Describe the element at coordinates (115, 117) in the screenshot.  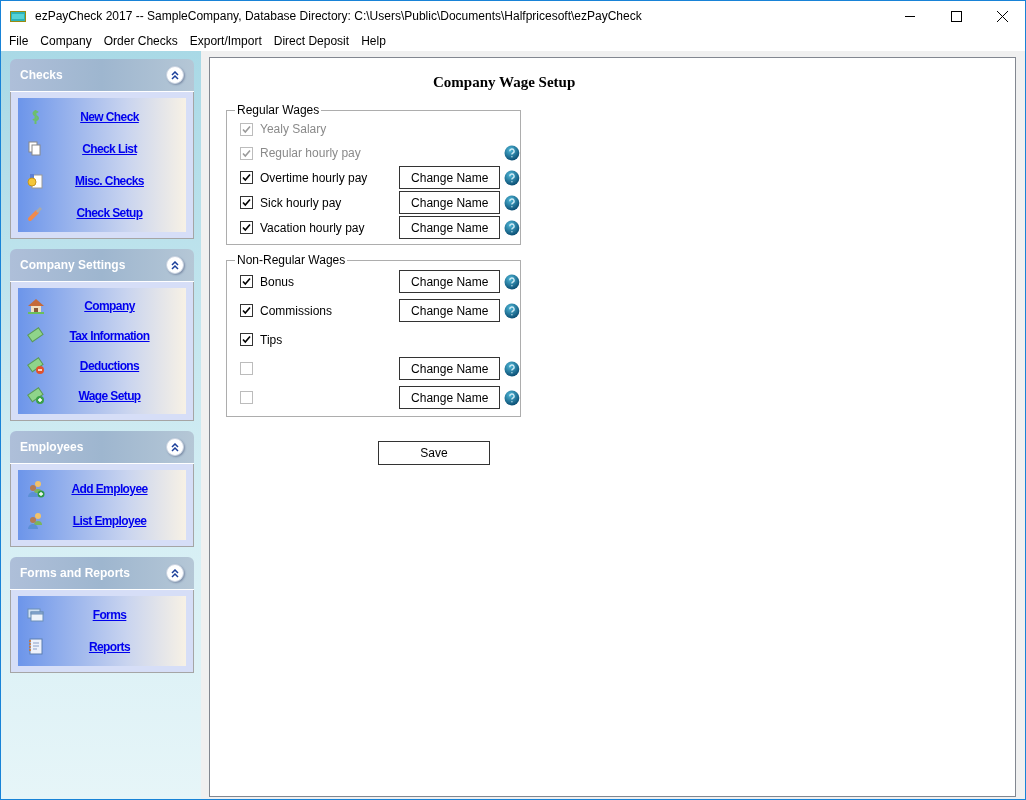
I see `sidebar-link: New Check` at that location.